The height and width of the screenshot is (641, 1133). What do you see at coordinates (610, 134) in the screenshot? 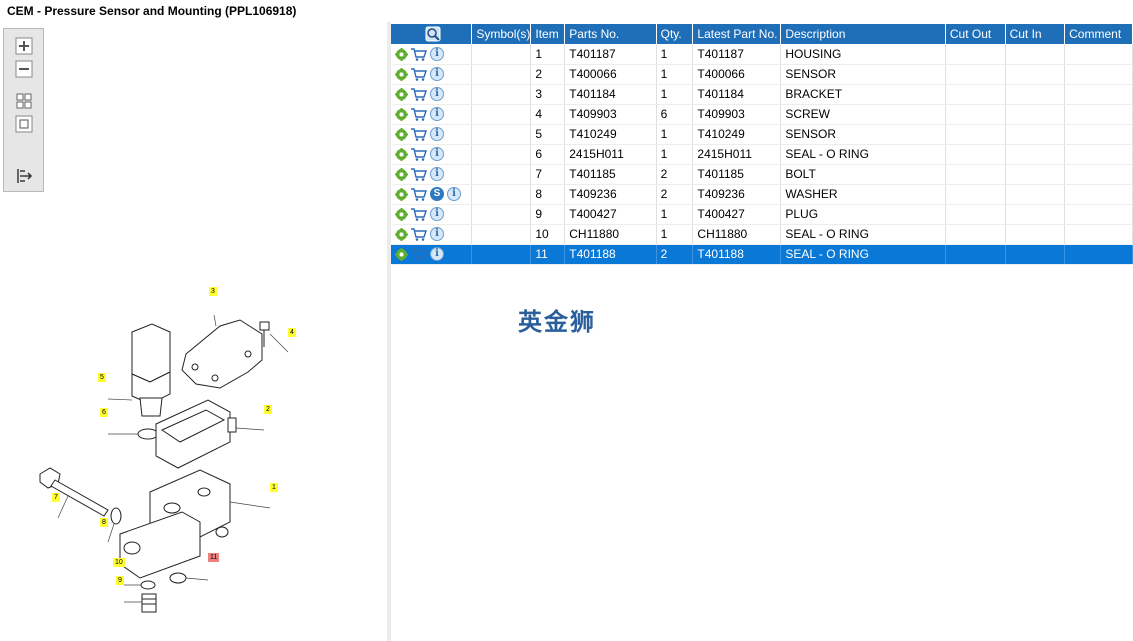
I see `cell-parts-no: T410249` at bounding box center [610, 134].